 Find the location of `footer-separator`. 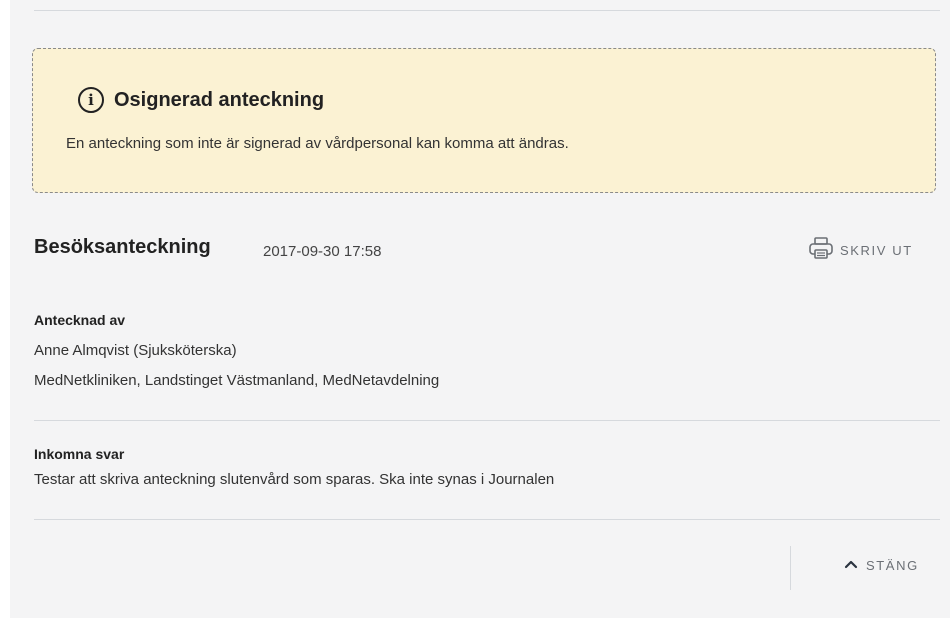

footer-separator is located at coordinates (790, 568).